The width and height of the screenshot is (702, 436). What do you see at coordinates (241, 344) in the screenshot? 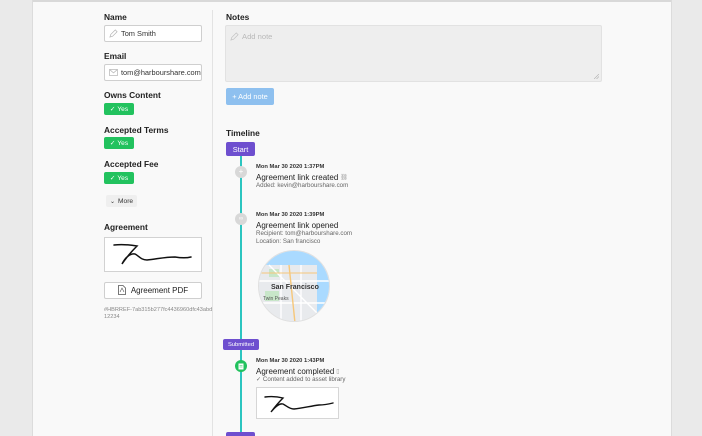
I see `submitted-badge: Submitted` at bounding box center [241, 344].